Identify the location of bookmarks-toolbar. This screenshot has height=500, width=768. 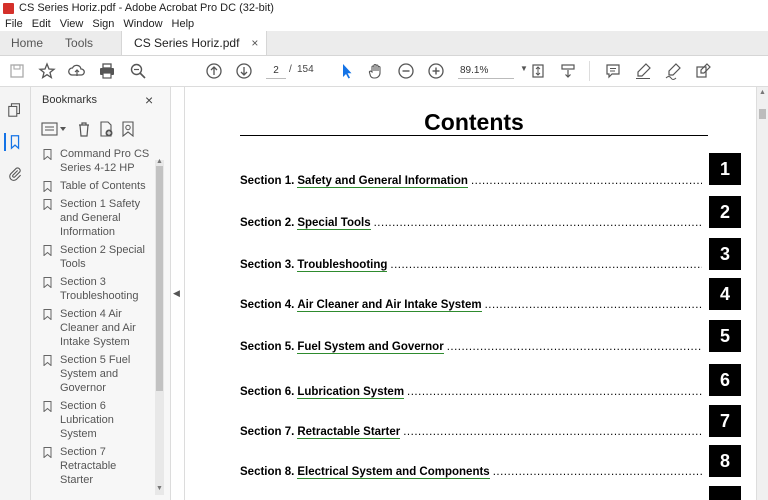
(101, 131).